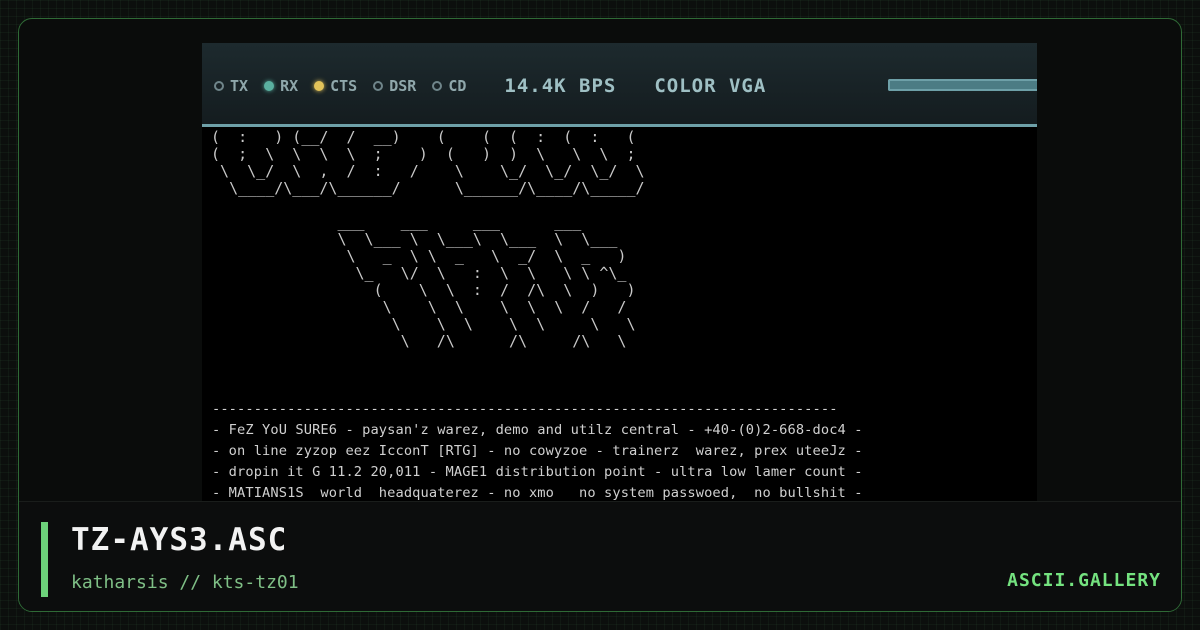 The height and width of the screenshot is (630, 1200). I want to click on cts-led-icon, so click(319, 86).